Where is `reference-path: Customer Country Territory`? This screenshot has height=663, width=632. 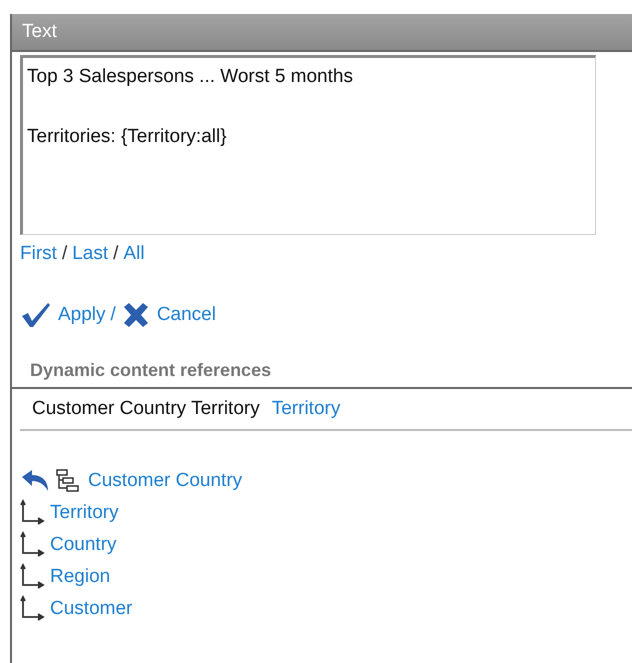
reference-path: Customer Country Territory is located at coordinates (146, 408).